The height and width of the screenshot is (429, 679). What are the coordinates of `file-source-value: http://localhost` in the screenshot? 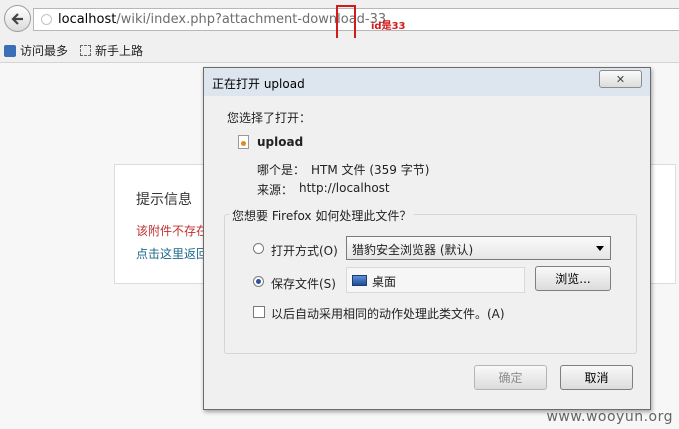 It's located at (344, 188).